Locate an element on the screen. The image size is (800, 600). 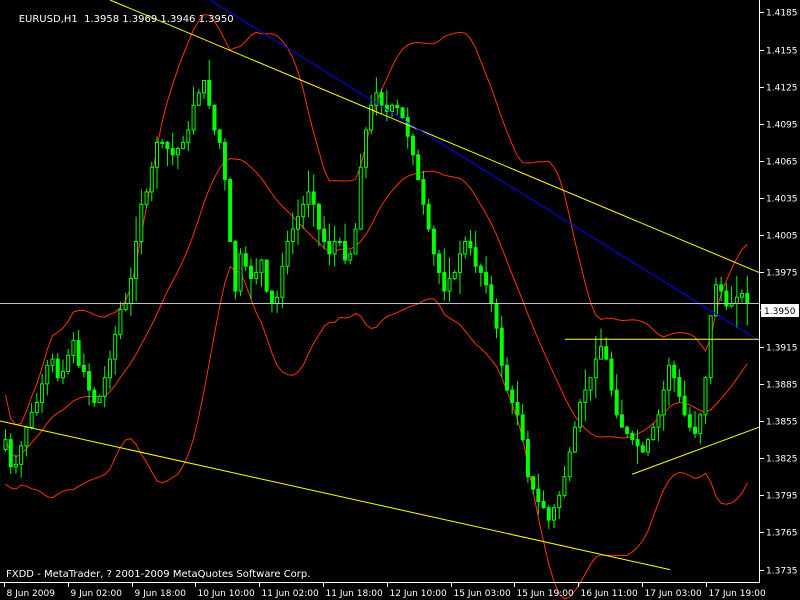
ytick-label: 1.3975 is located at coordinates (782, 274).